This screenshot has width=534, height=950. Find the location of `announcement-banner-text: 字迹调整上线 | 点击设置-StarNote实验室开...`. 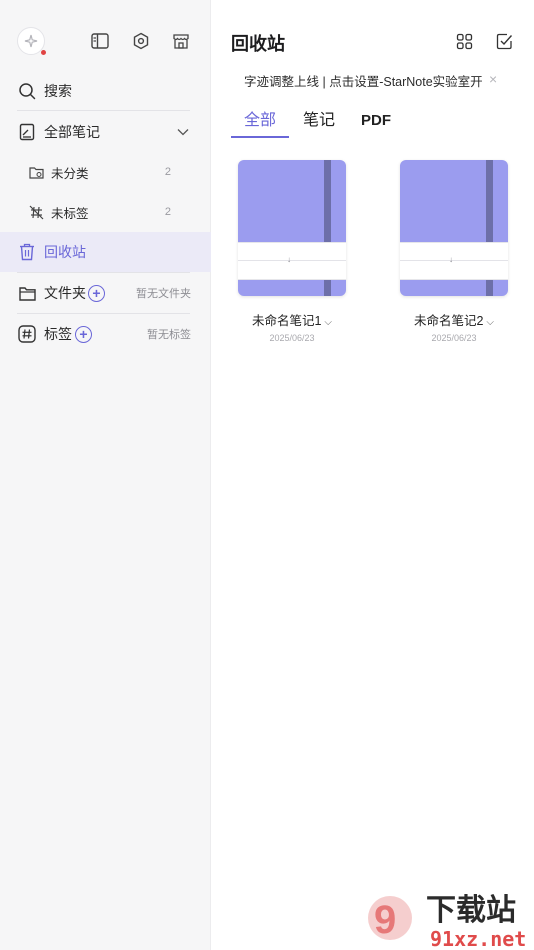

announcement-banner-text: 字迹调整上线 | 点击设置-StarNote实验室开... is located at coordinates (363, 80).